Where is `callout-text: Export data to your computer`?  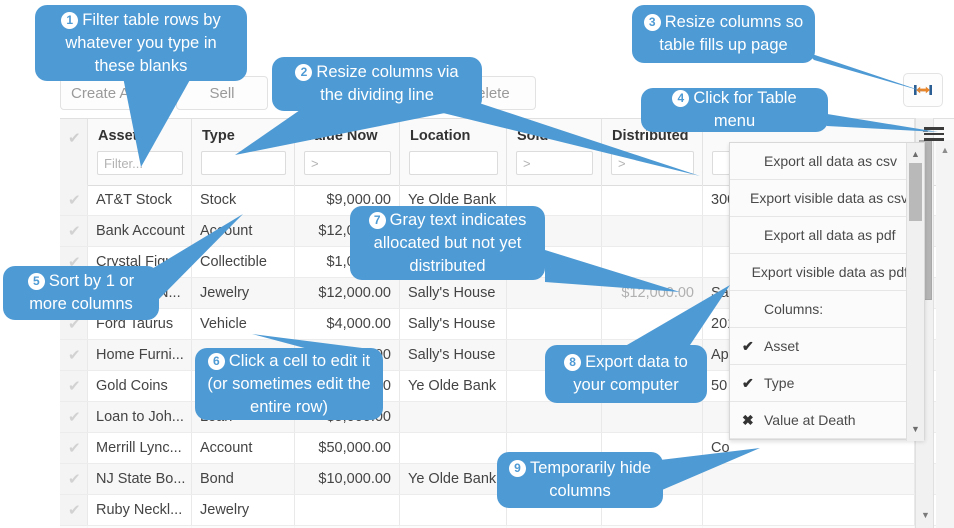
callout-text: Export data to your computer is located at coordinates (630, 373).